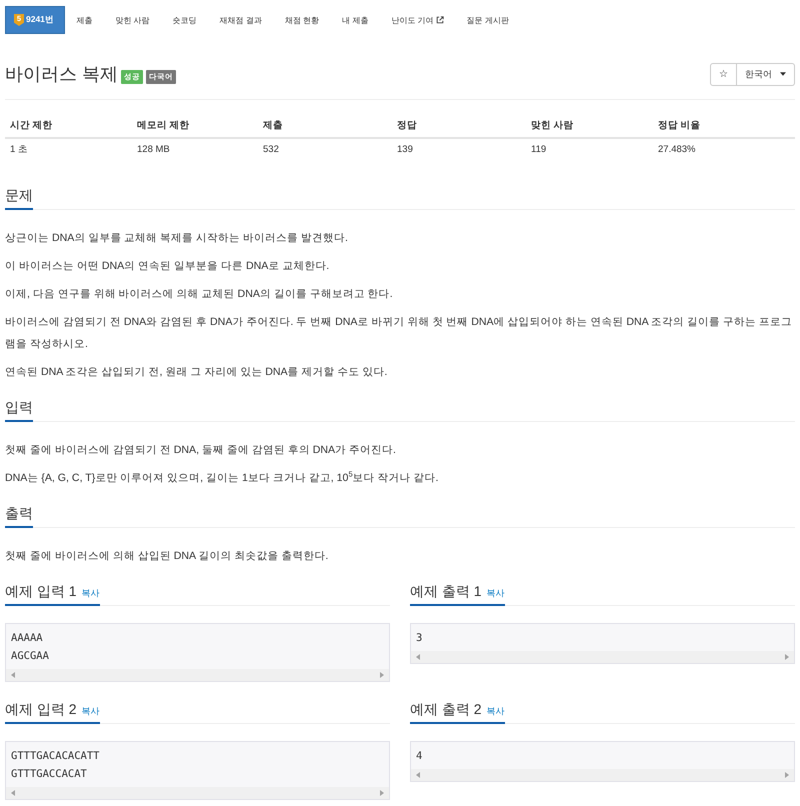 The height and width of the screenshot is (806, 800). What do you see at coordinates (271, 150) in the screenshot?
I see `table-cell-text: 532` at bounding box center [271, 150].